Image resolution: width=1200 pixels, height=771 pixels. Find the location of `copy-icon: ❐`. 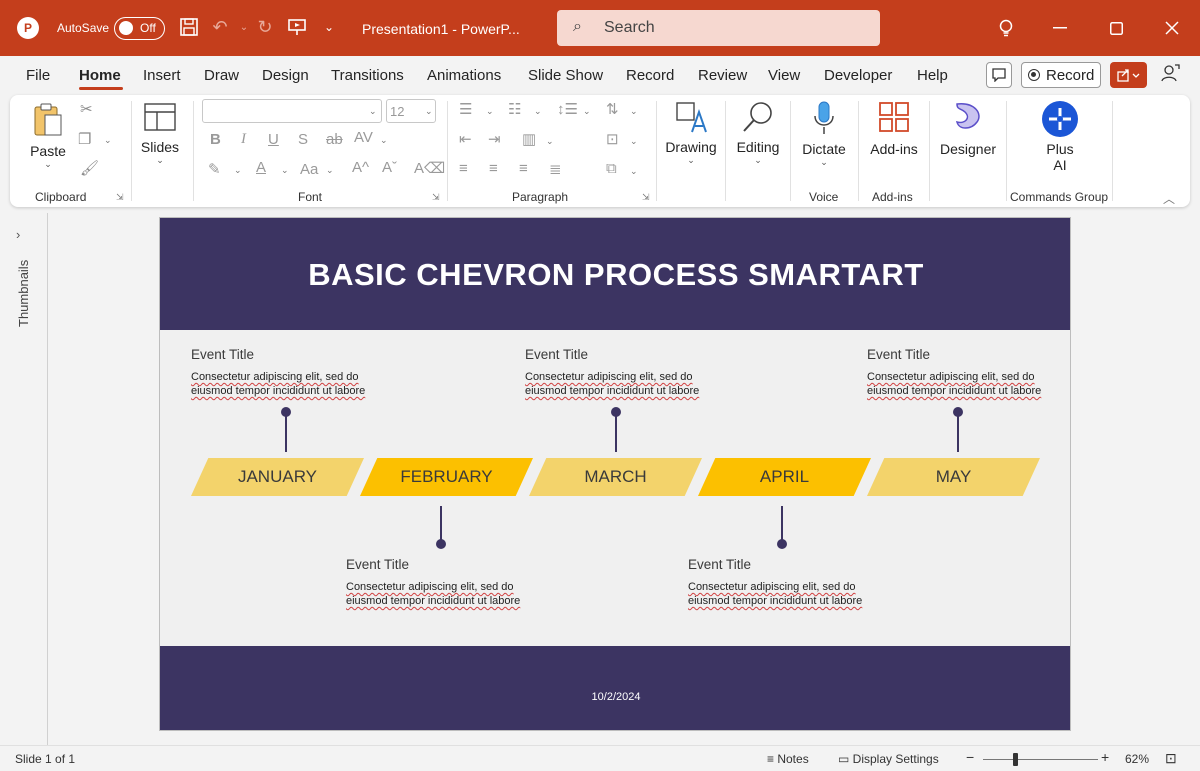

copy-icon: ❐ is located at coordinates (84, 139).